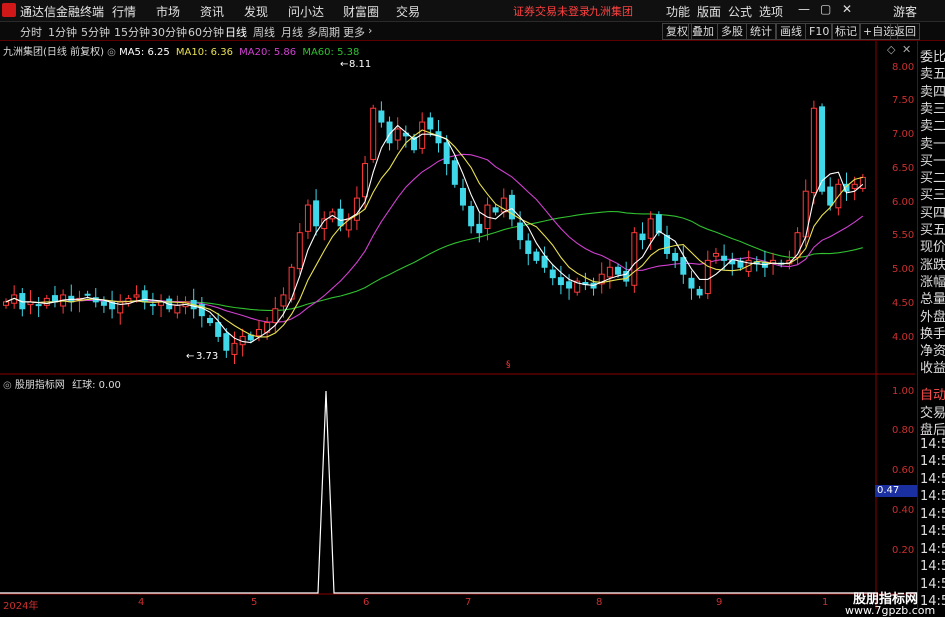 The image size is (945, 617). Describe the element at coordinates (31, 32) in the screenshot. I see `period-tab-fenshi: 分时` at that location.